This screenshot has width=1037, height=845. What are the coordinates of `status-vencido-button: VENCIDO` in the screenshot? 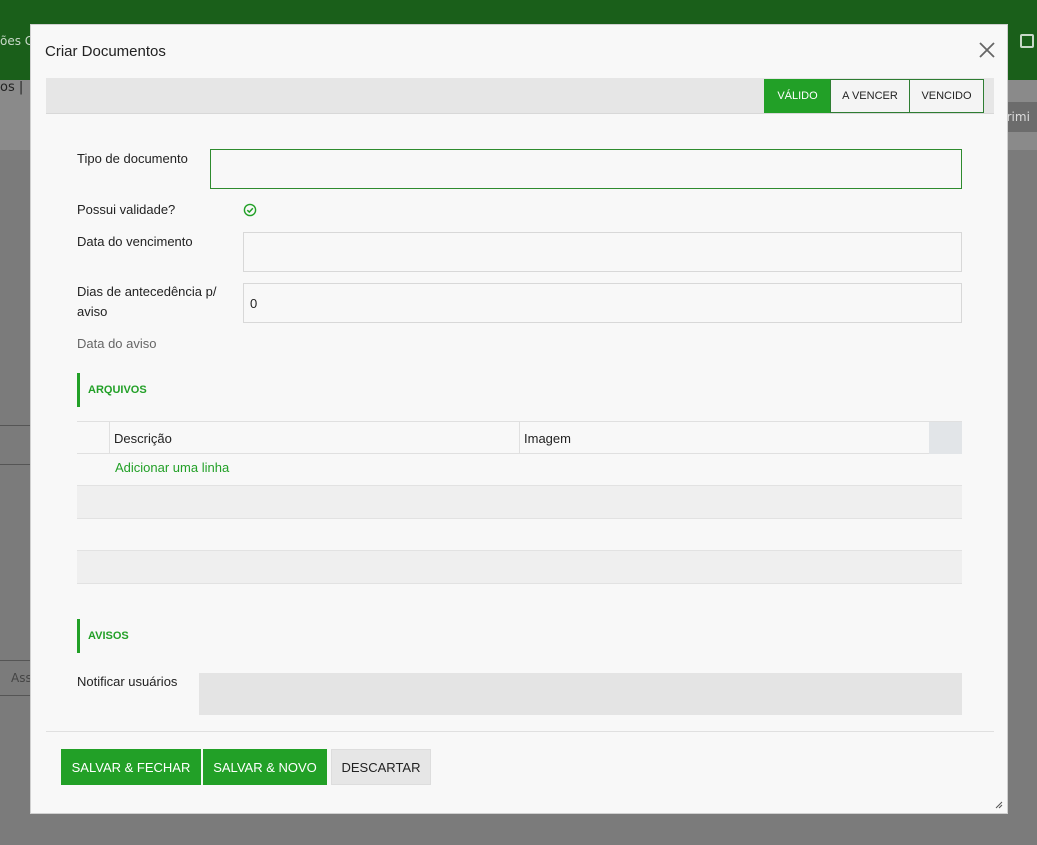 It's located at (946, 96).